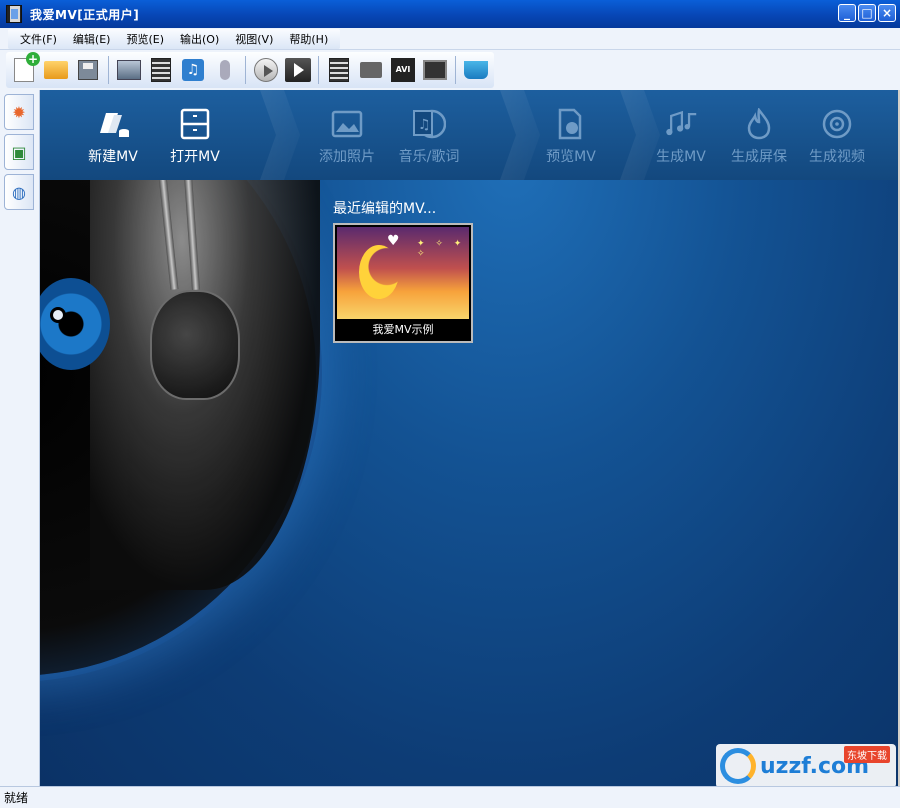 Image resolution: width=900 pixels, height=808 pixels. I want to click on music-icon: ♫, so click(193, 70).